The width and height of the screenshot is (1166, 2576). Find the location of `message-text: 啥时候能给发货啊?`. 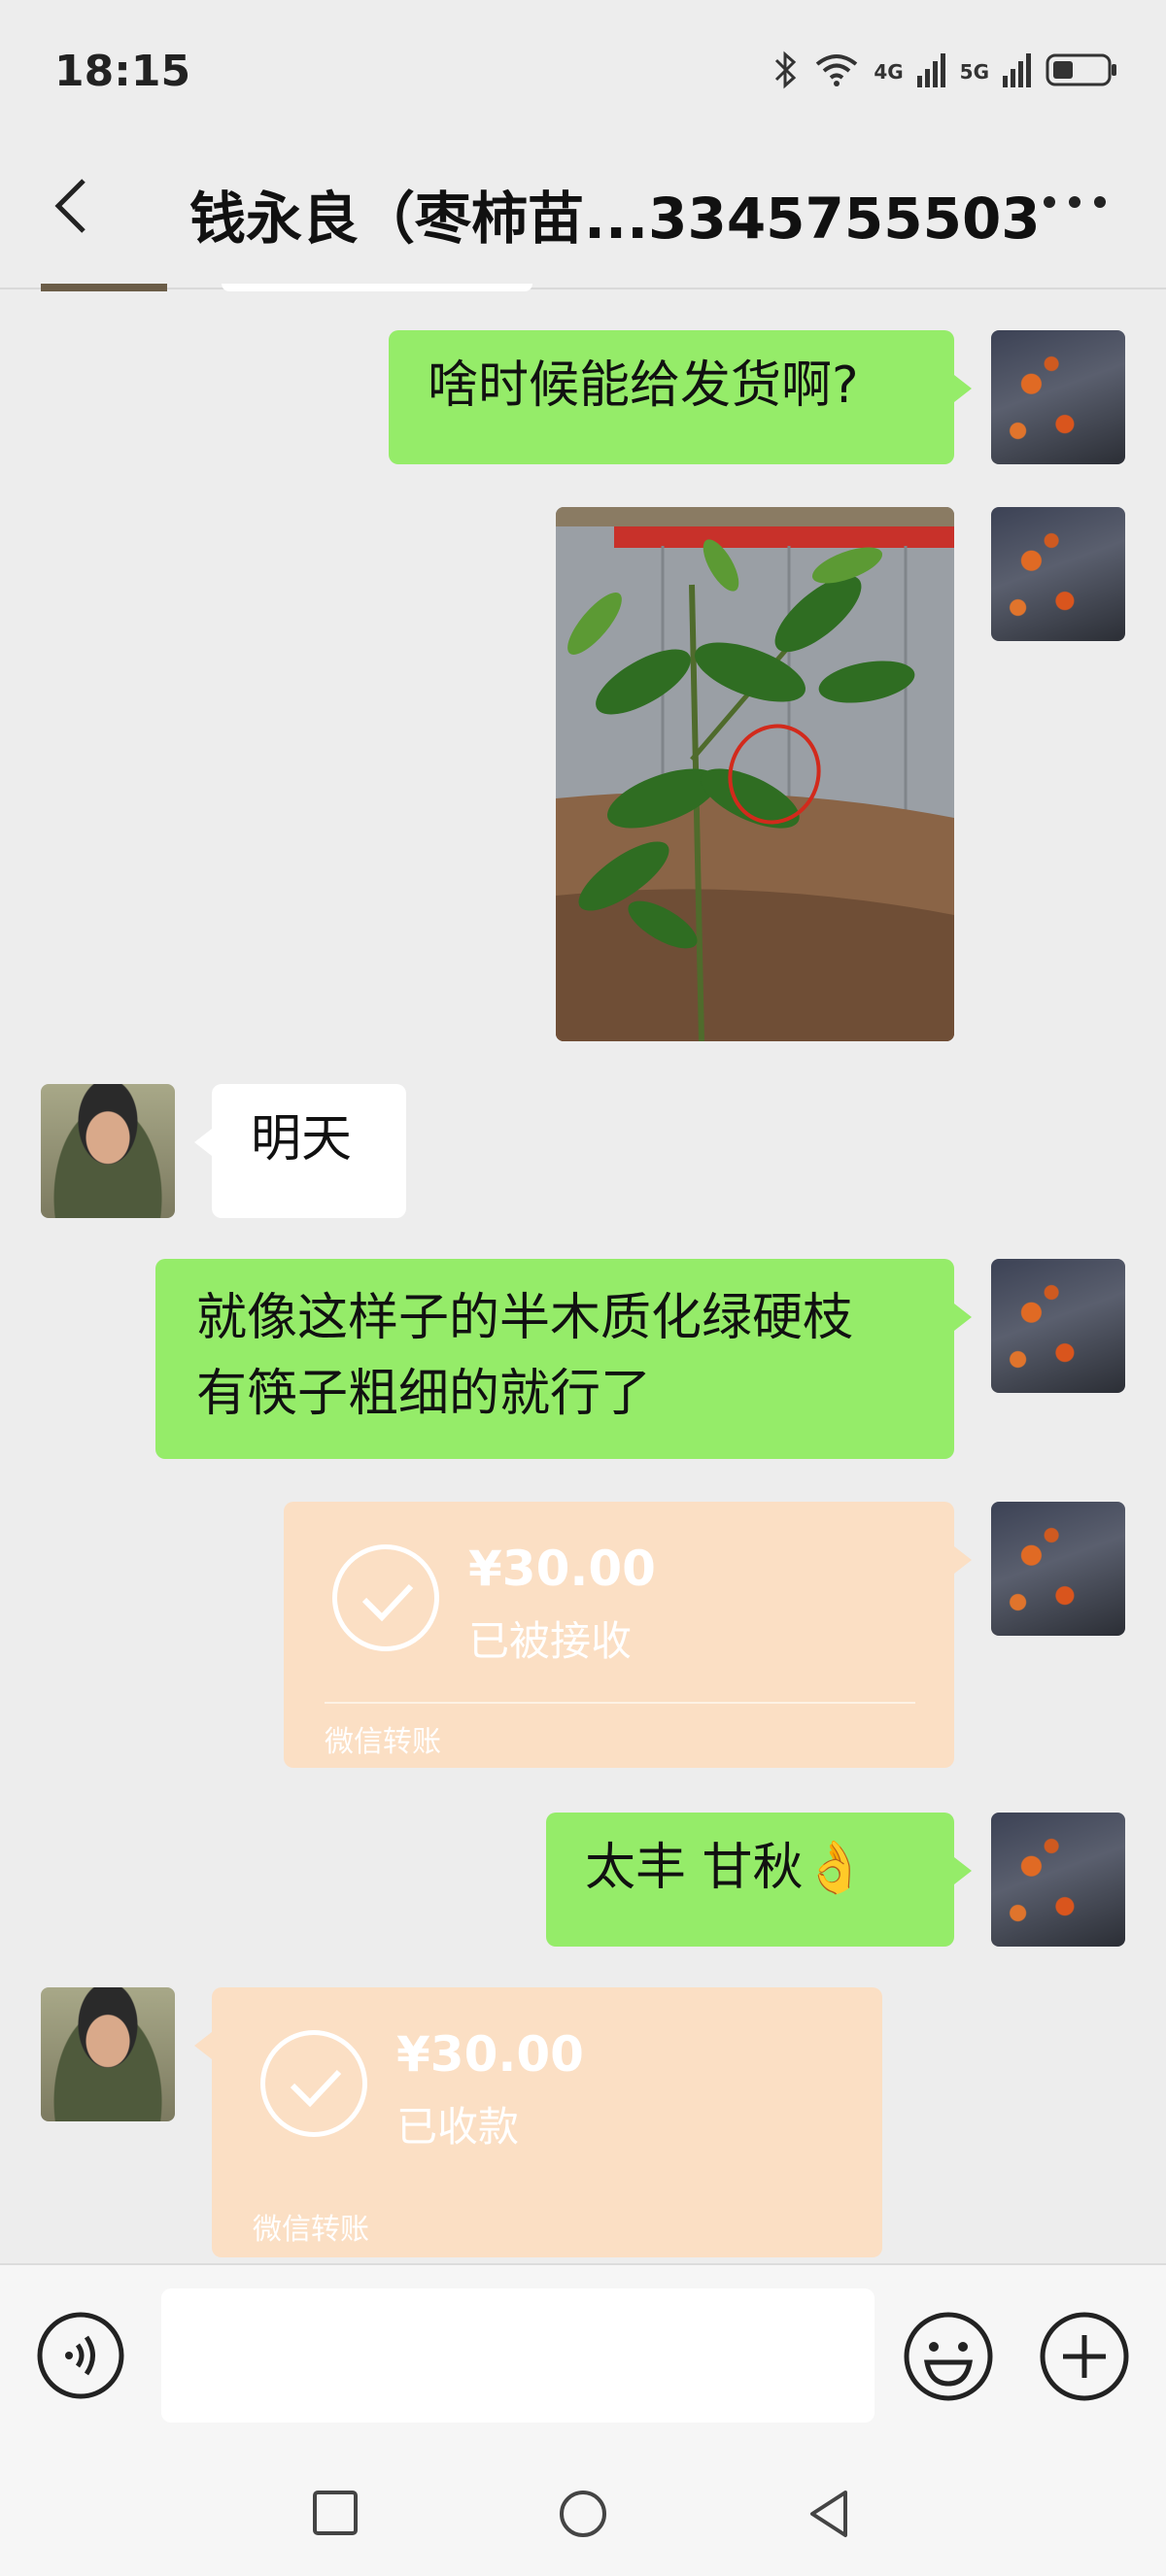

message-text: 啥时候能给发货啊? is located at coordinates (643, 385).